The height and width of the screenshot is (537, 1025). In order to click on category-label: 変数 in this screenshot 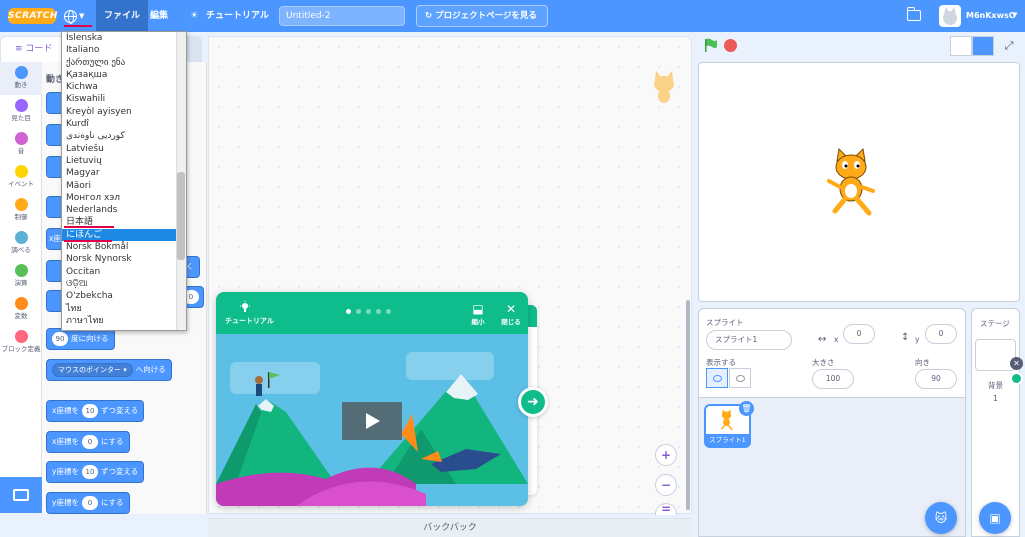, I will do `click(21, 316)`.